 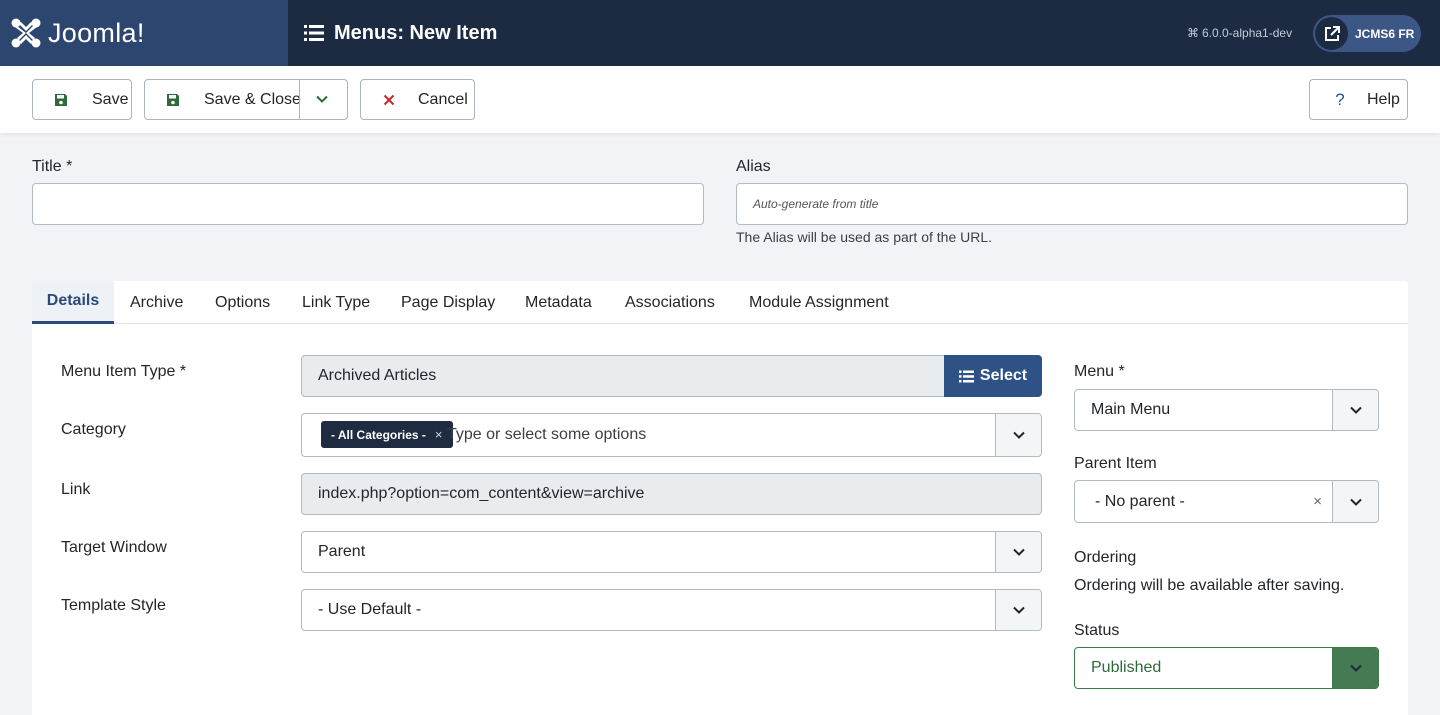 I want to click on link-label: Link, so click(x=76, y=489).